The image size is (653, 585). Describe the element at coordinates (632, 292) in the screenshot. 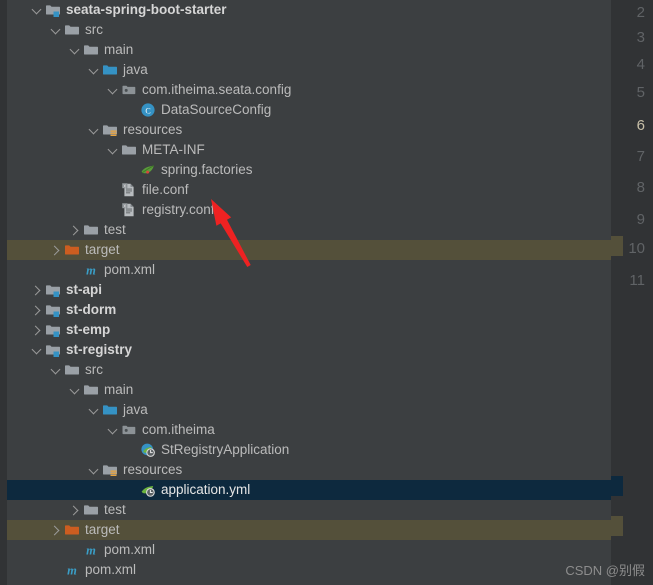

I see `editor-line-number-gutter: 2 3 4 5 6 7 8 9 10 11` at that location.